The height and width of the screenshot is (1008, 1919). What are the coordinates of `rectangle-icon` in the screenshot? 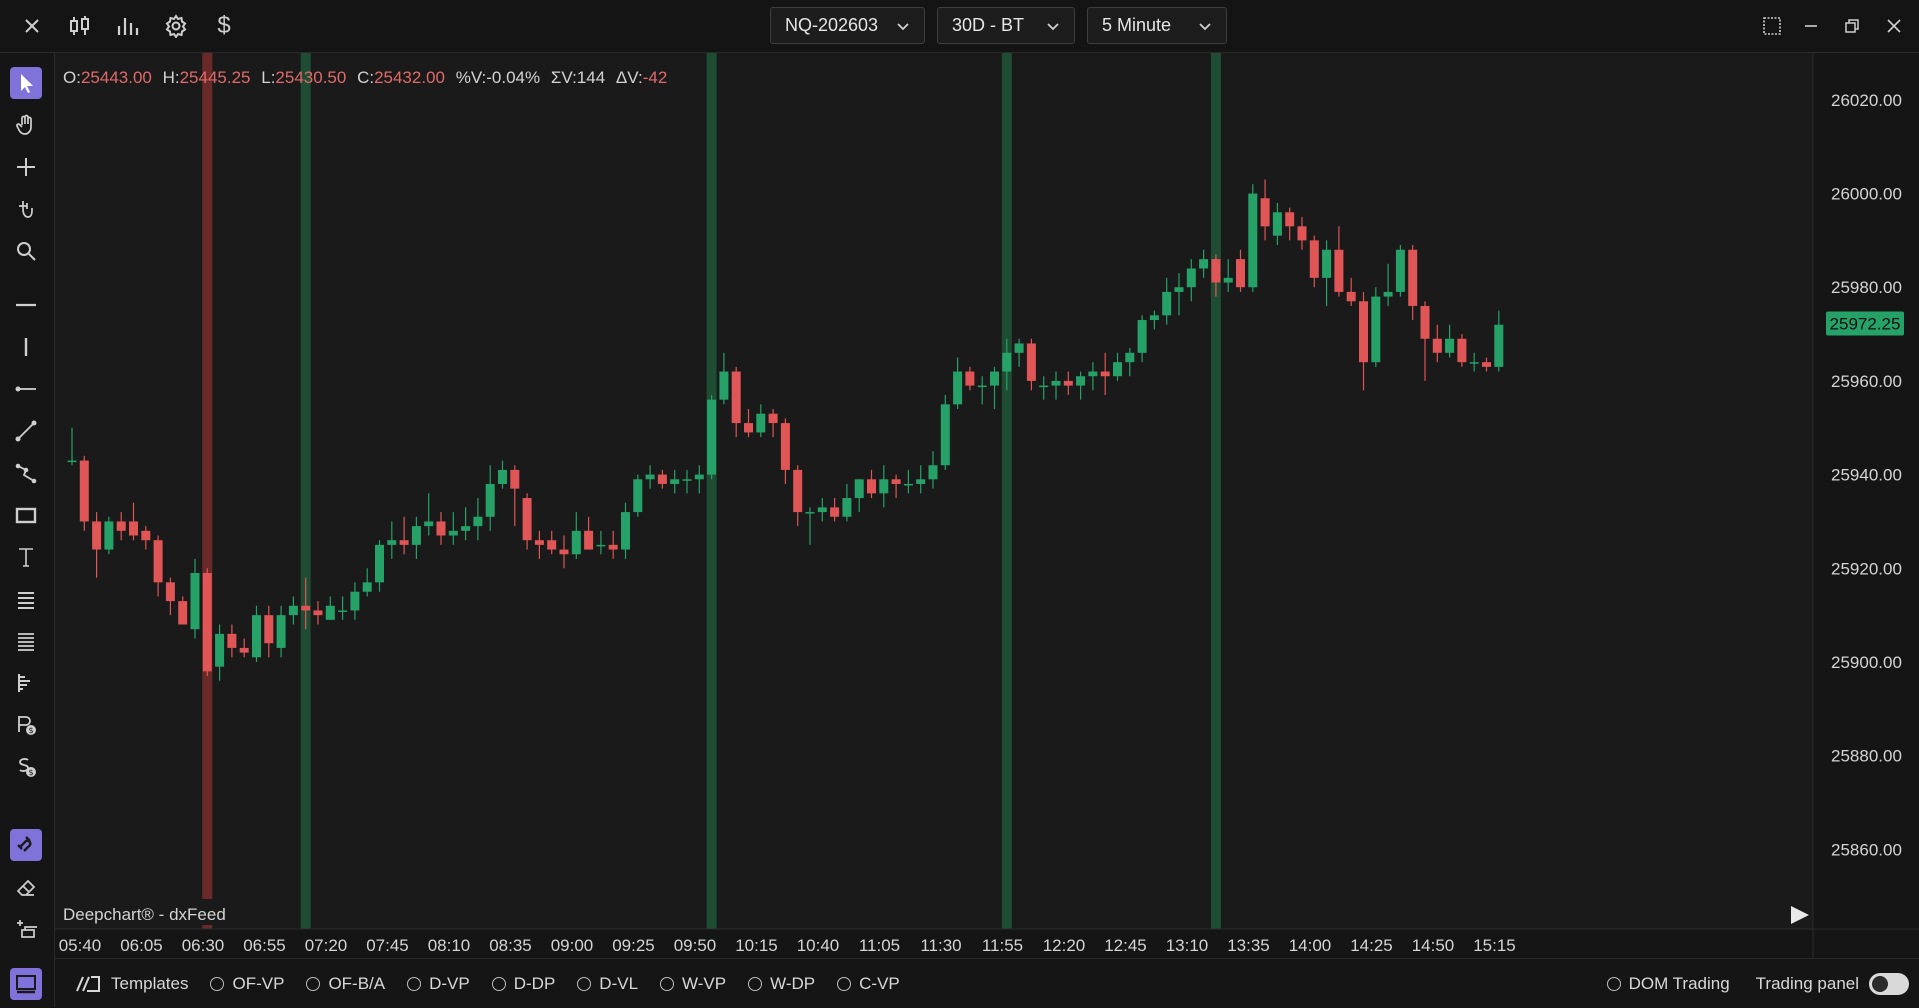 It's located at (26, 515).